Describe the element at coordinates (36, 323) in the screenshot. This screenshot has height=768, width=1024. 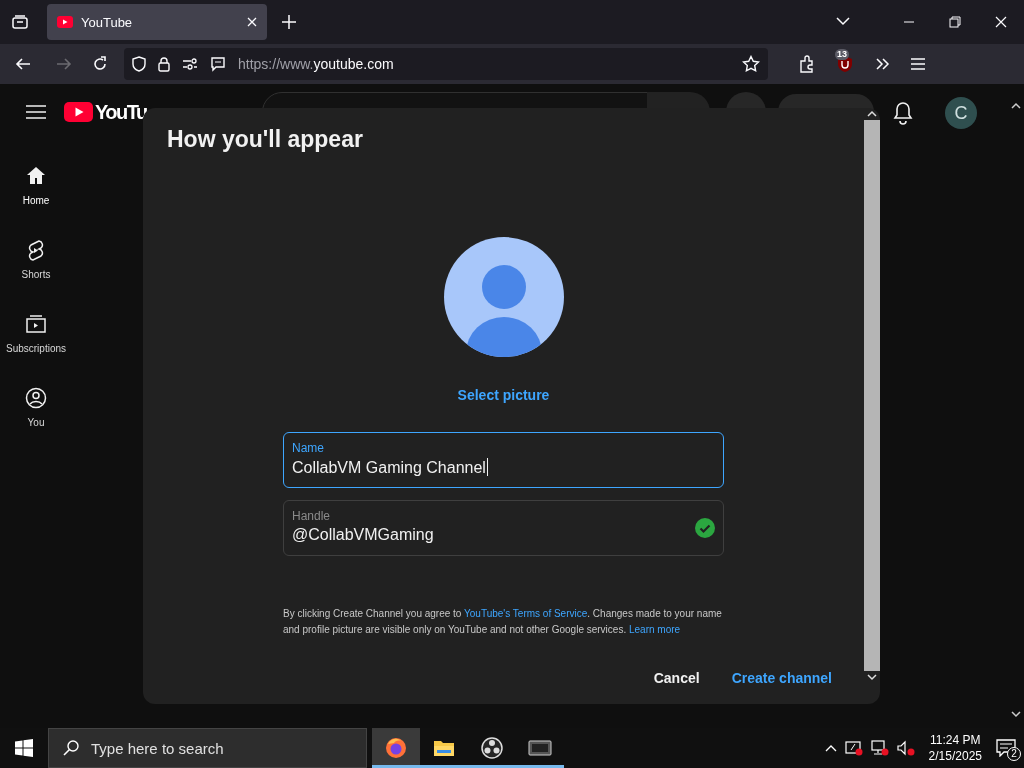
I see `video-stack-icon` at that location.